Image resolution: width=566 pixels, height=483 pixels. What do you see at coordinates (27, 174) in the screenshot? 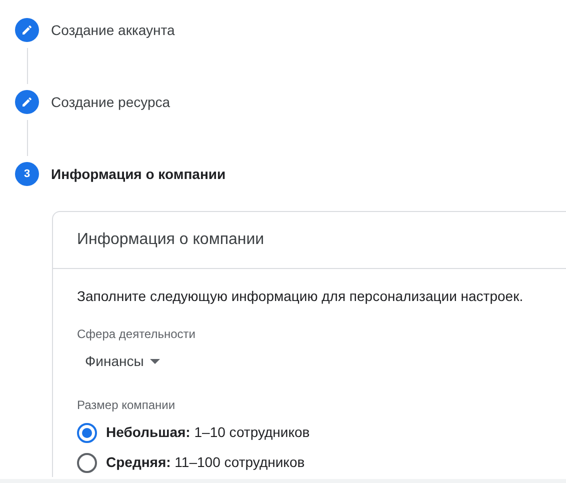
I see `step-number: 3` at bounding box center [27, 174].